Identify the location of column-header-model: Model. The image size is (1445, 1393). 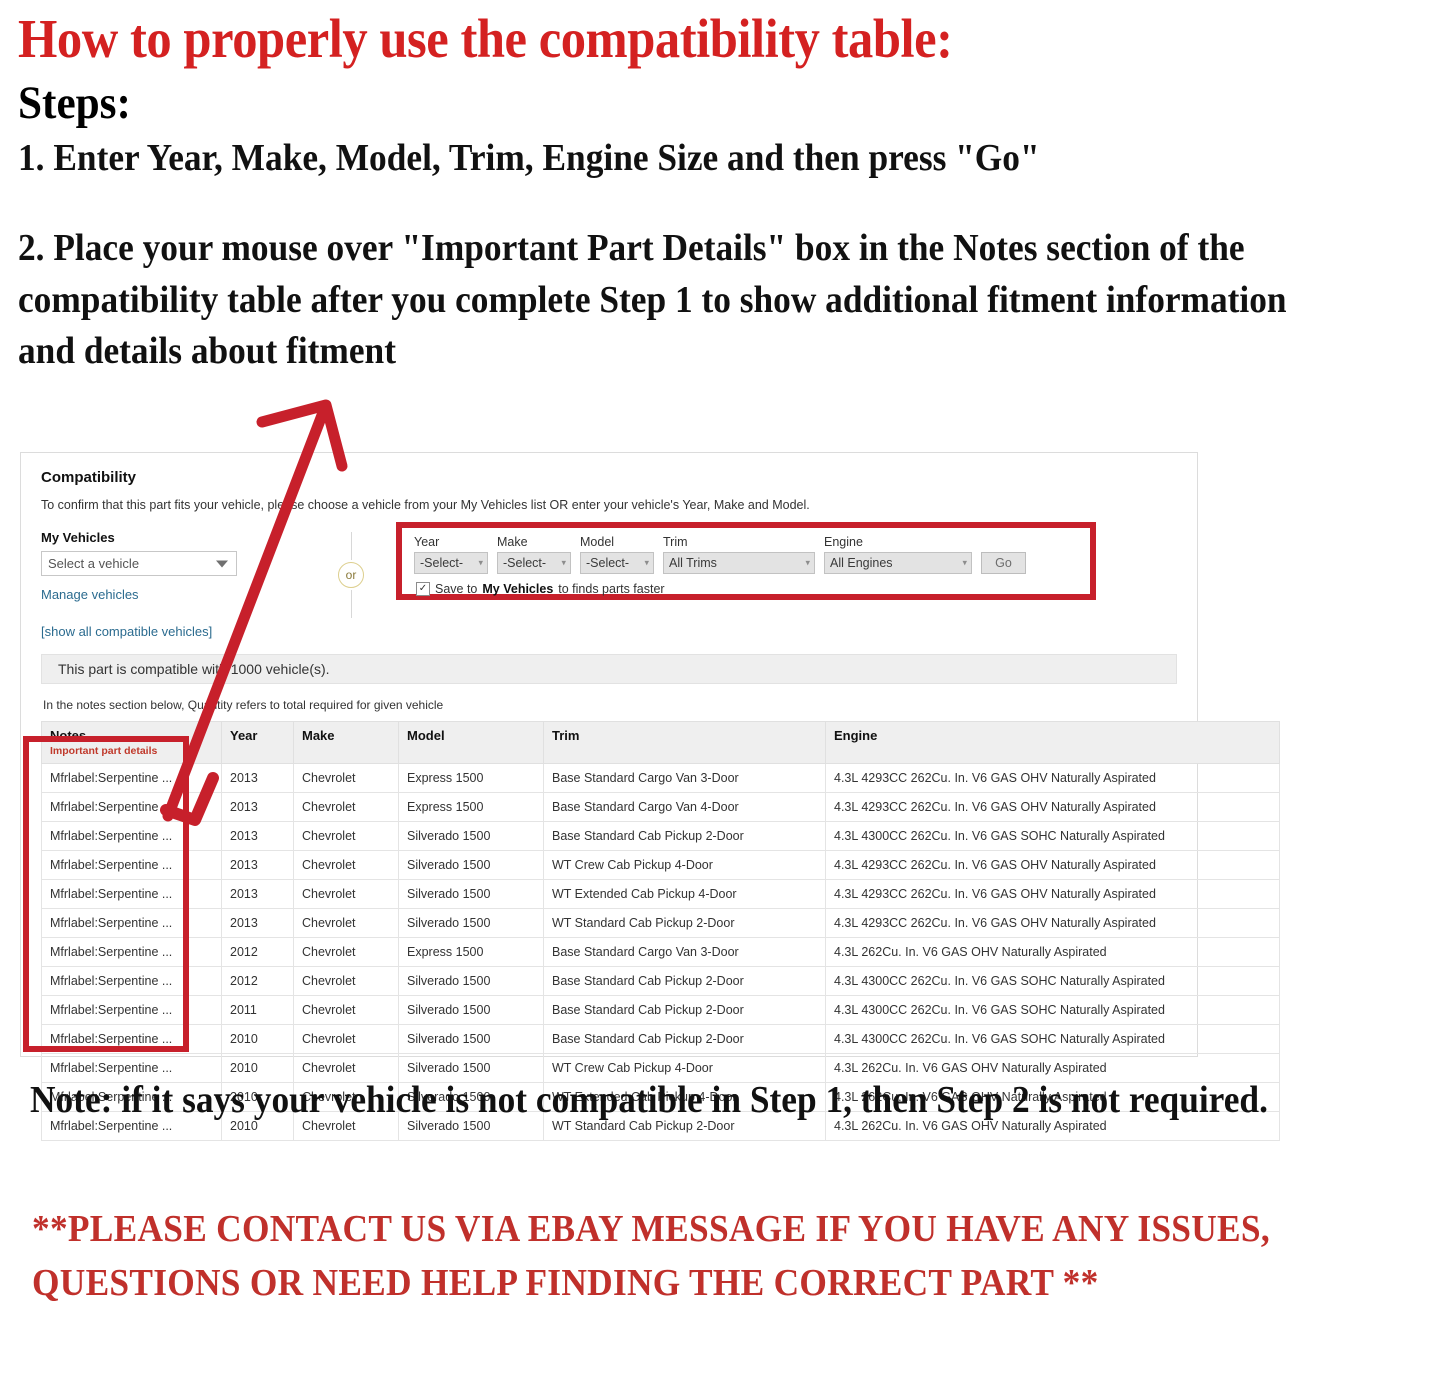
(471, 742).